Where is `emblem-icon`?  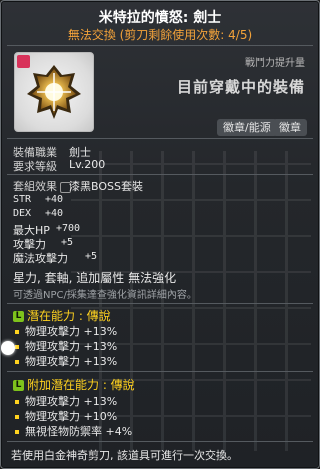
emblem-icon is located at coordinates (54, 92).